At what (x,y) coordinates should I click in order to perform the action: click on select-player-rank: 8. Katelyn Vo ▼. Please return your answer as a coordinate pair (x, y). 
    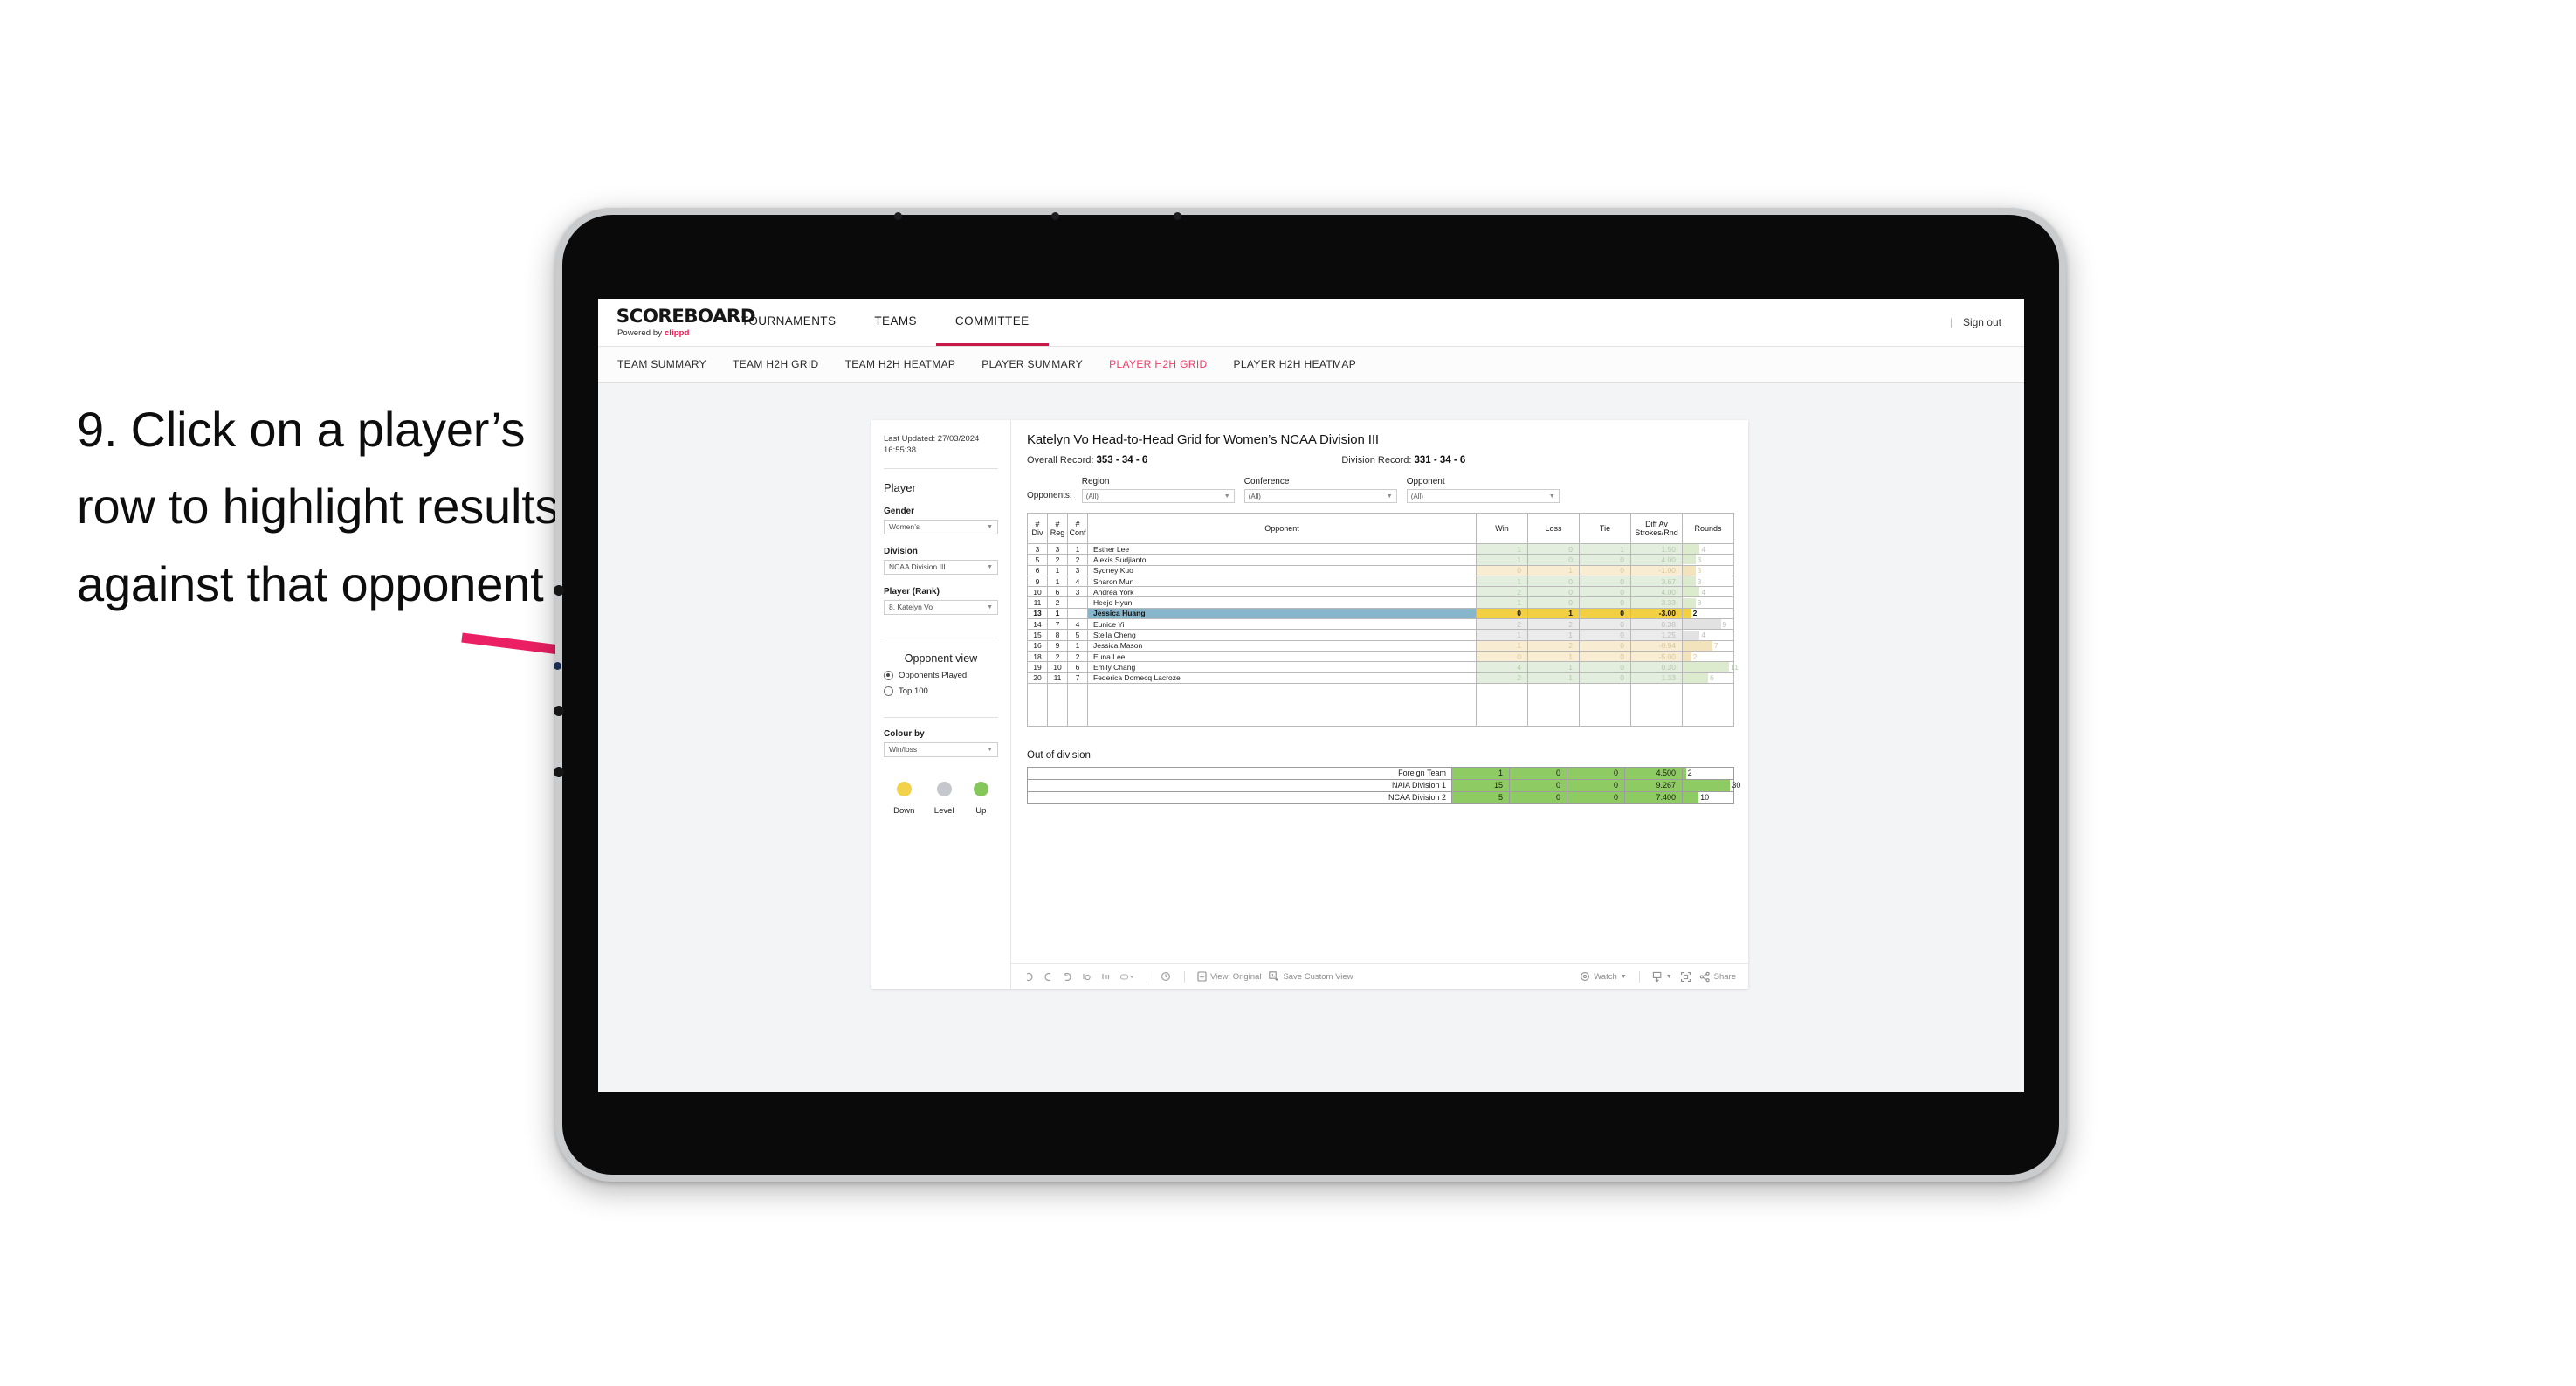
    Looking at the image, I should click on (941, 607).